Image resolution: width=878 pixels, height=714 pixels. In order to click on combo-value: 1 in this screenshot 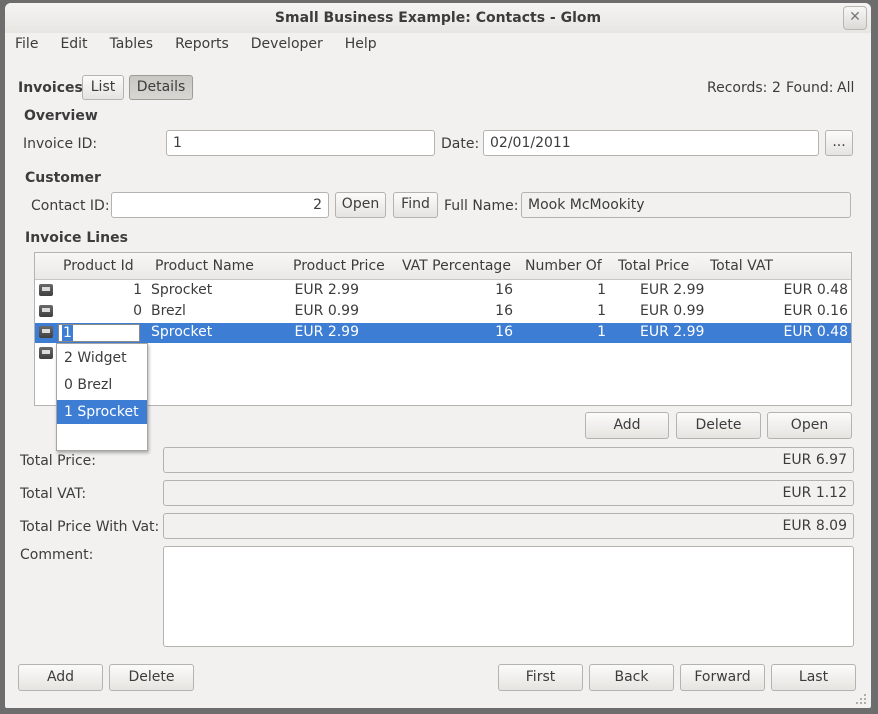, I will do `click(67, 333)`.